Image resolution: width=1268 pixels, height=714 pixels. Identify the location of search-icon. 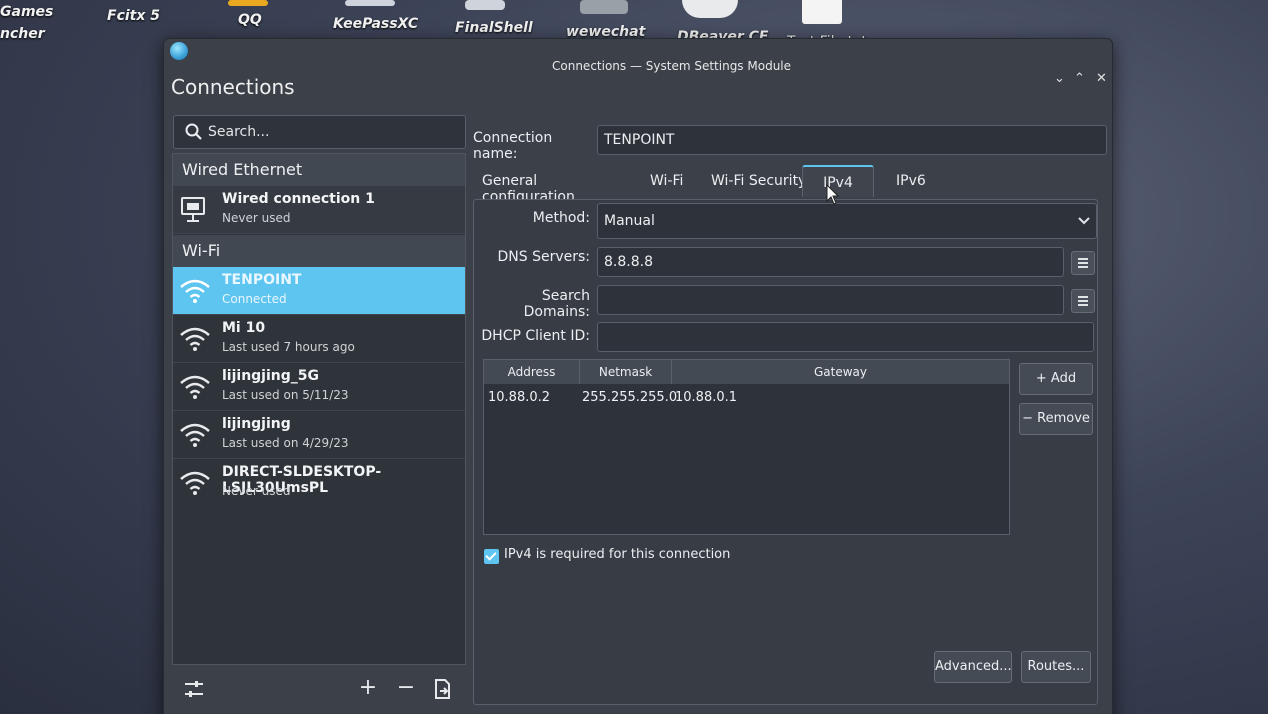
(193, 131).